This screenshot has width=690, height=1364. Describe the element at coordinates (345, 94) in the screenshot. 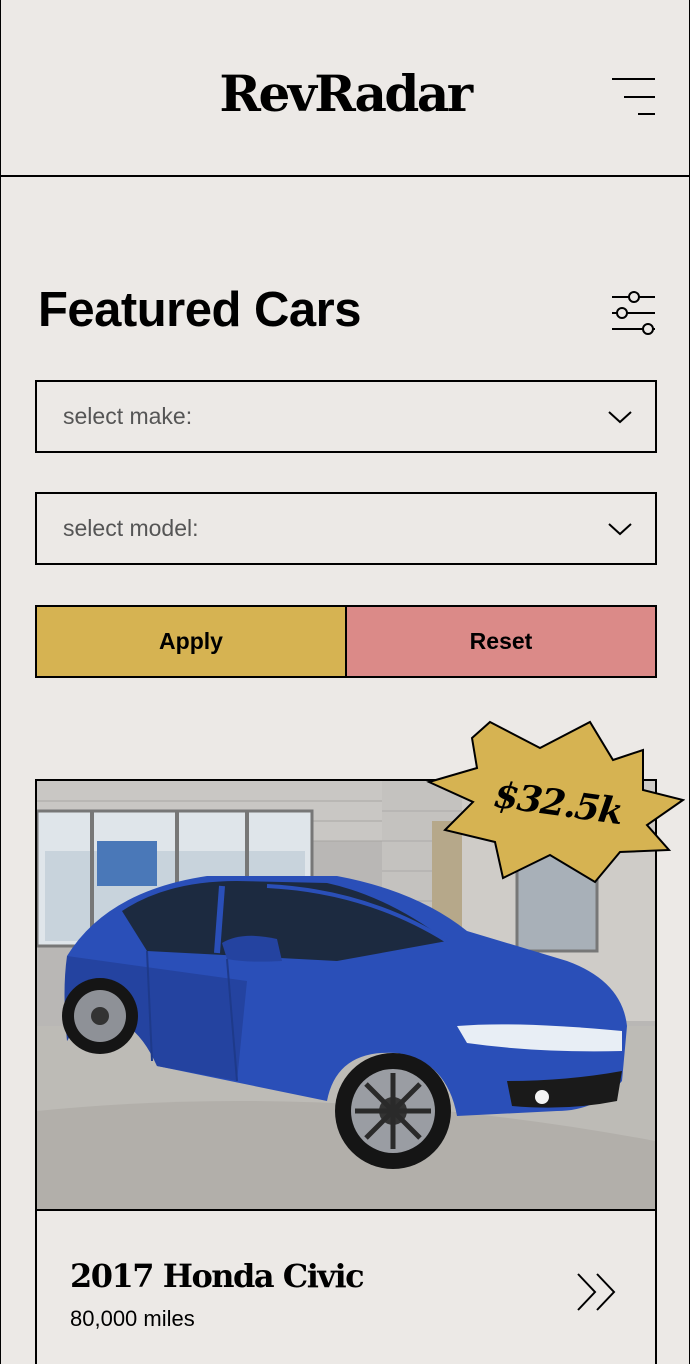

I see `brand-logo: RevRadar` at that location.